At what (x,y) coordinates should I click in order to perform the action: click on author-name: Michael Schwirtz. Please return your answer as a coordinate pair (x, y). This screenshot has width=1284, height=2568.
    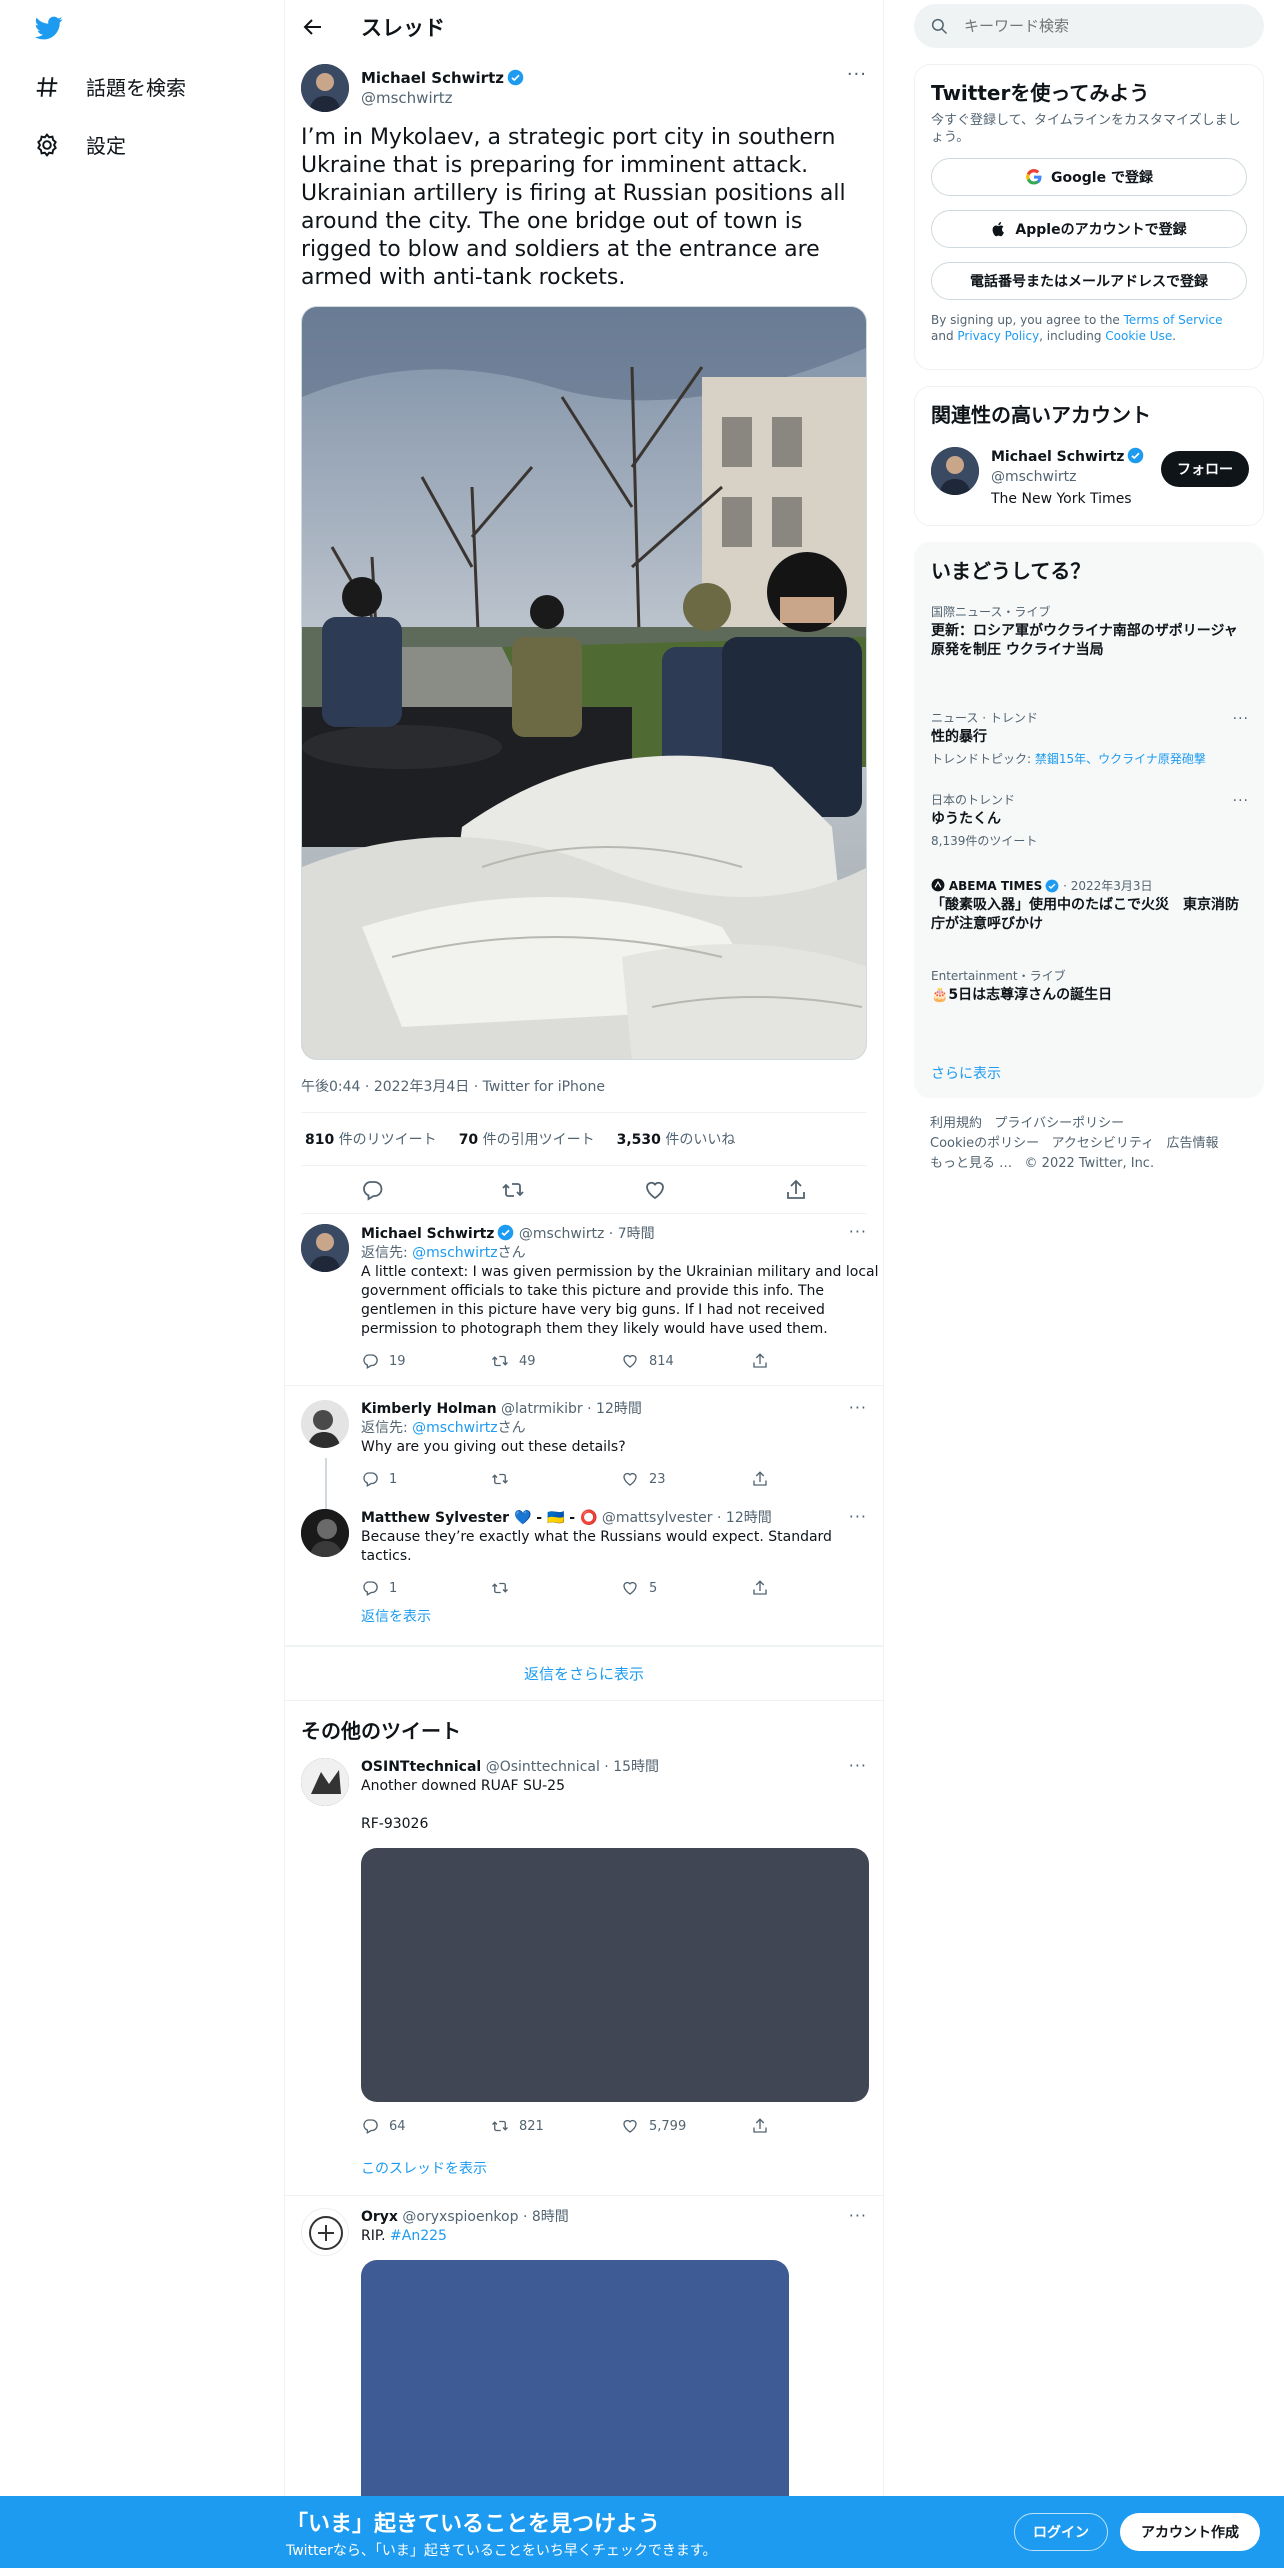
    Looking at the image, I should click on (432, 78).